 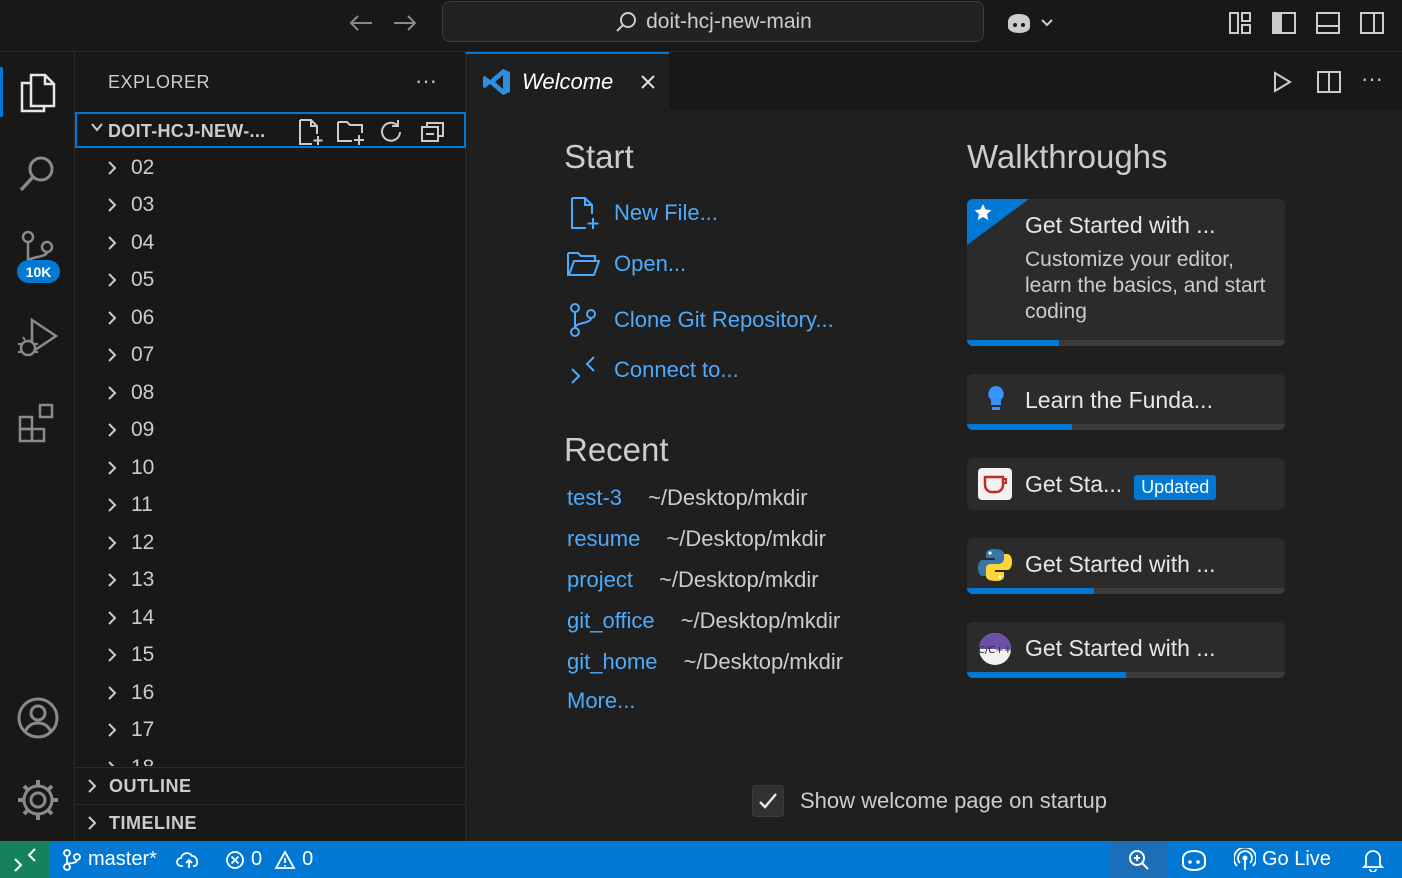 What do you see at coordinates (270, 757) in the screenshot?
I see `folder-row: 18` at bounding box center [270, 757].